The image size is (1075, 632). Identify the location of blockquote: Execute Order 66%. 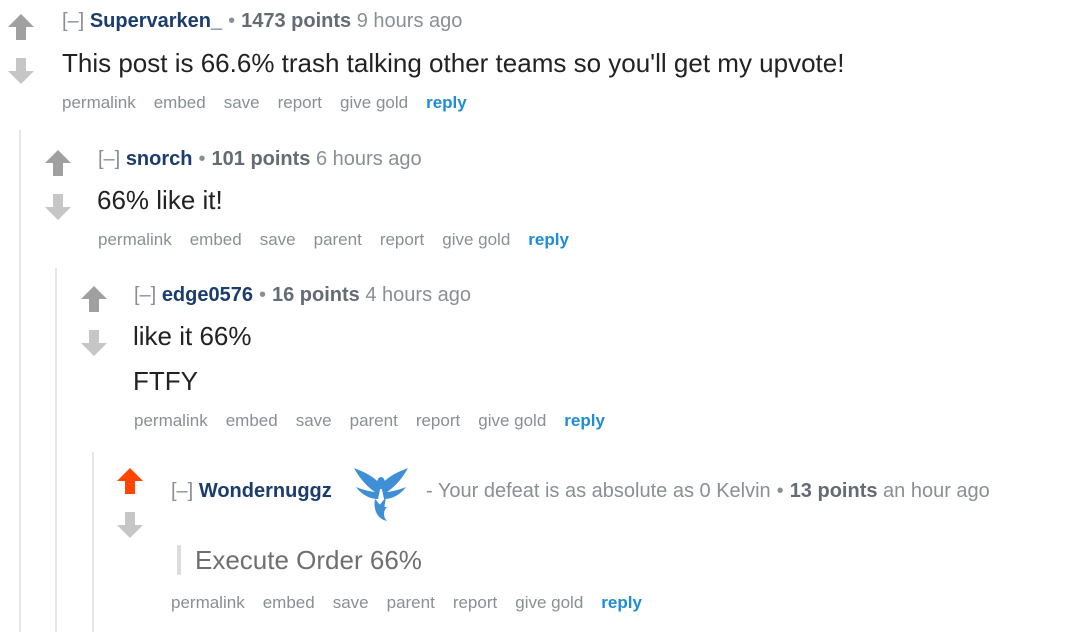
(299, 560).